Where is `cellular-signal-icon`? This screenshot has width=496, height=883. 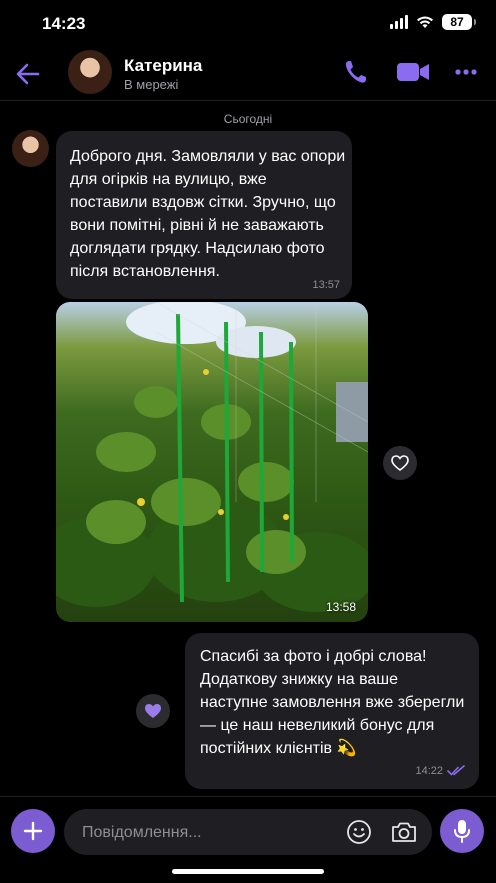
cellular-signal-icon is located at coordinates (399, 22).